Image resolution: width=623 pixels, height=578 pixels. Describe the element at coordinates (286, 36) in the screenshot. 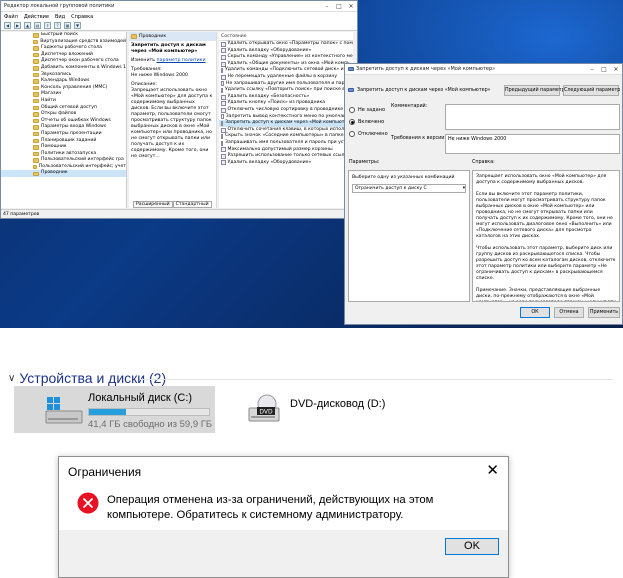

I see `list-header-state: Состояние` at that location.